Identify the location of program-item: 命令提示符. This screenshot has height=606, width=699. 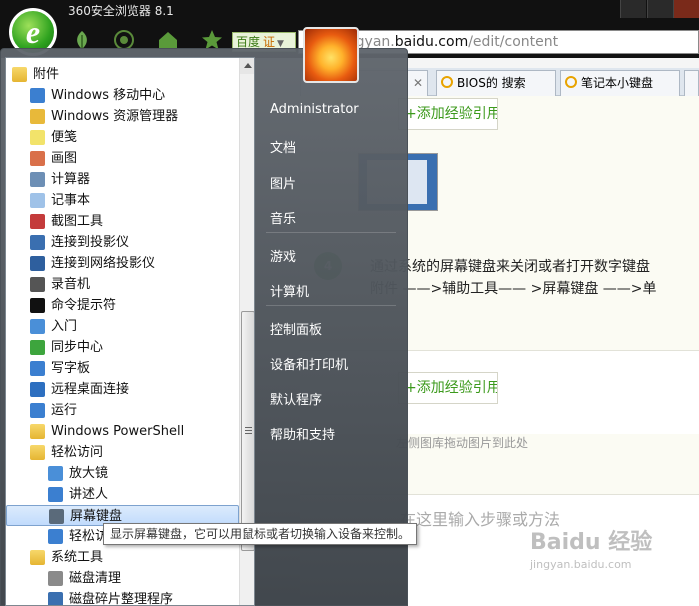
(122, 305).